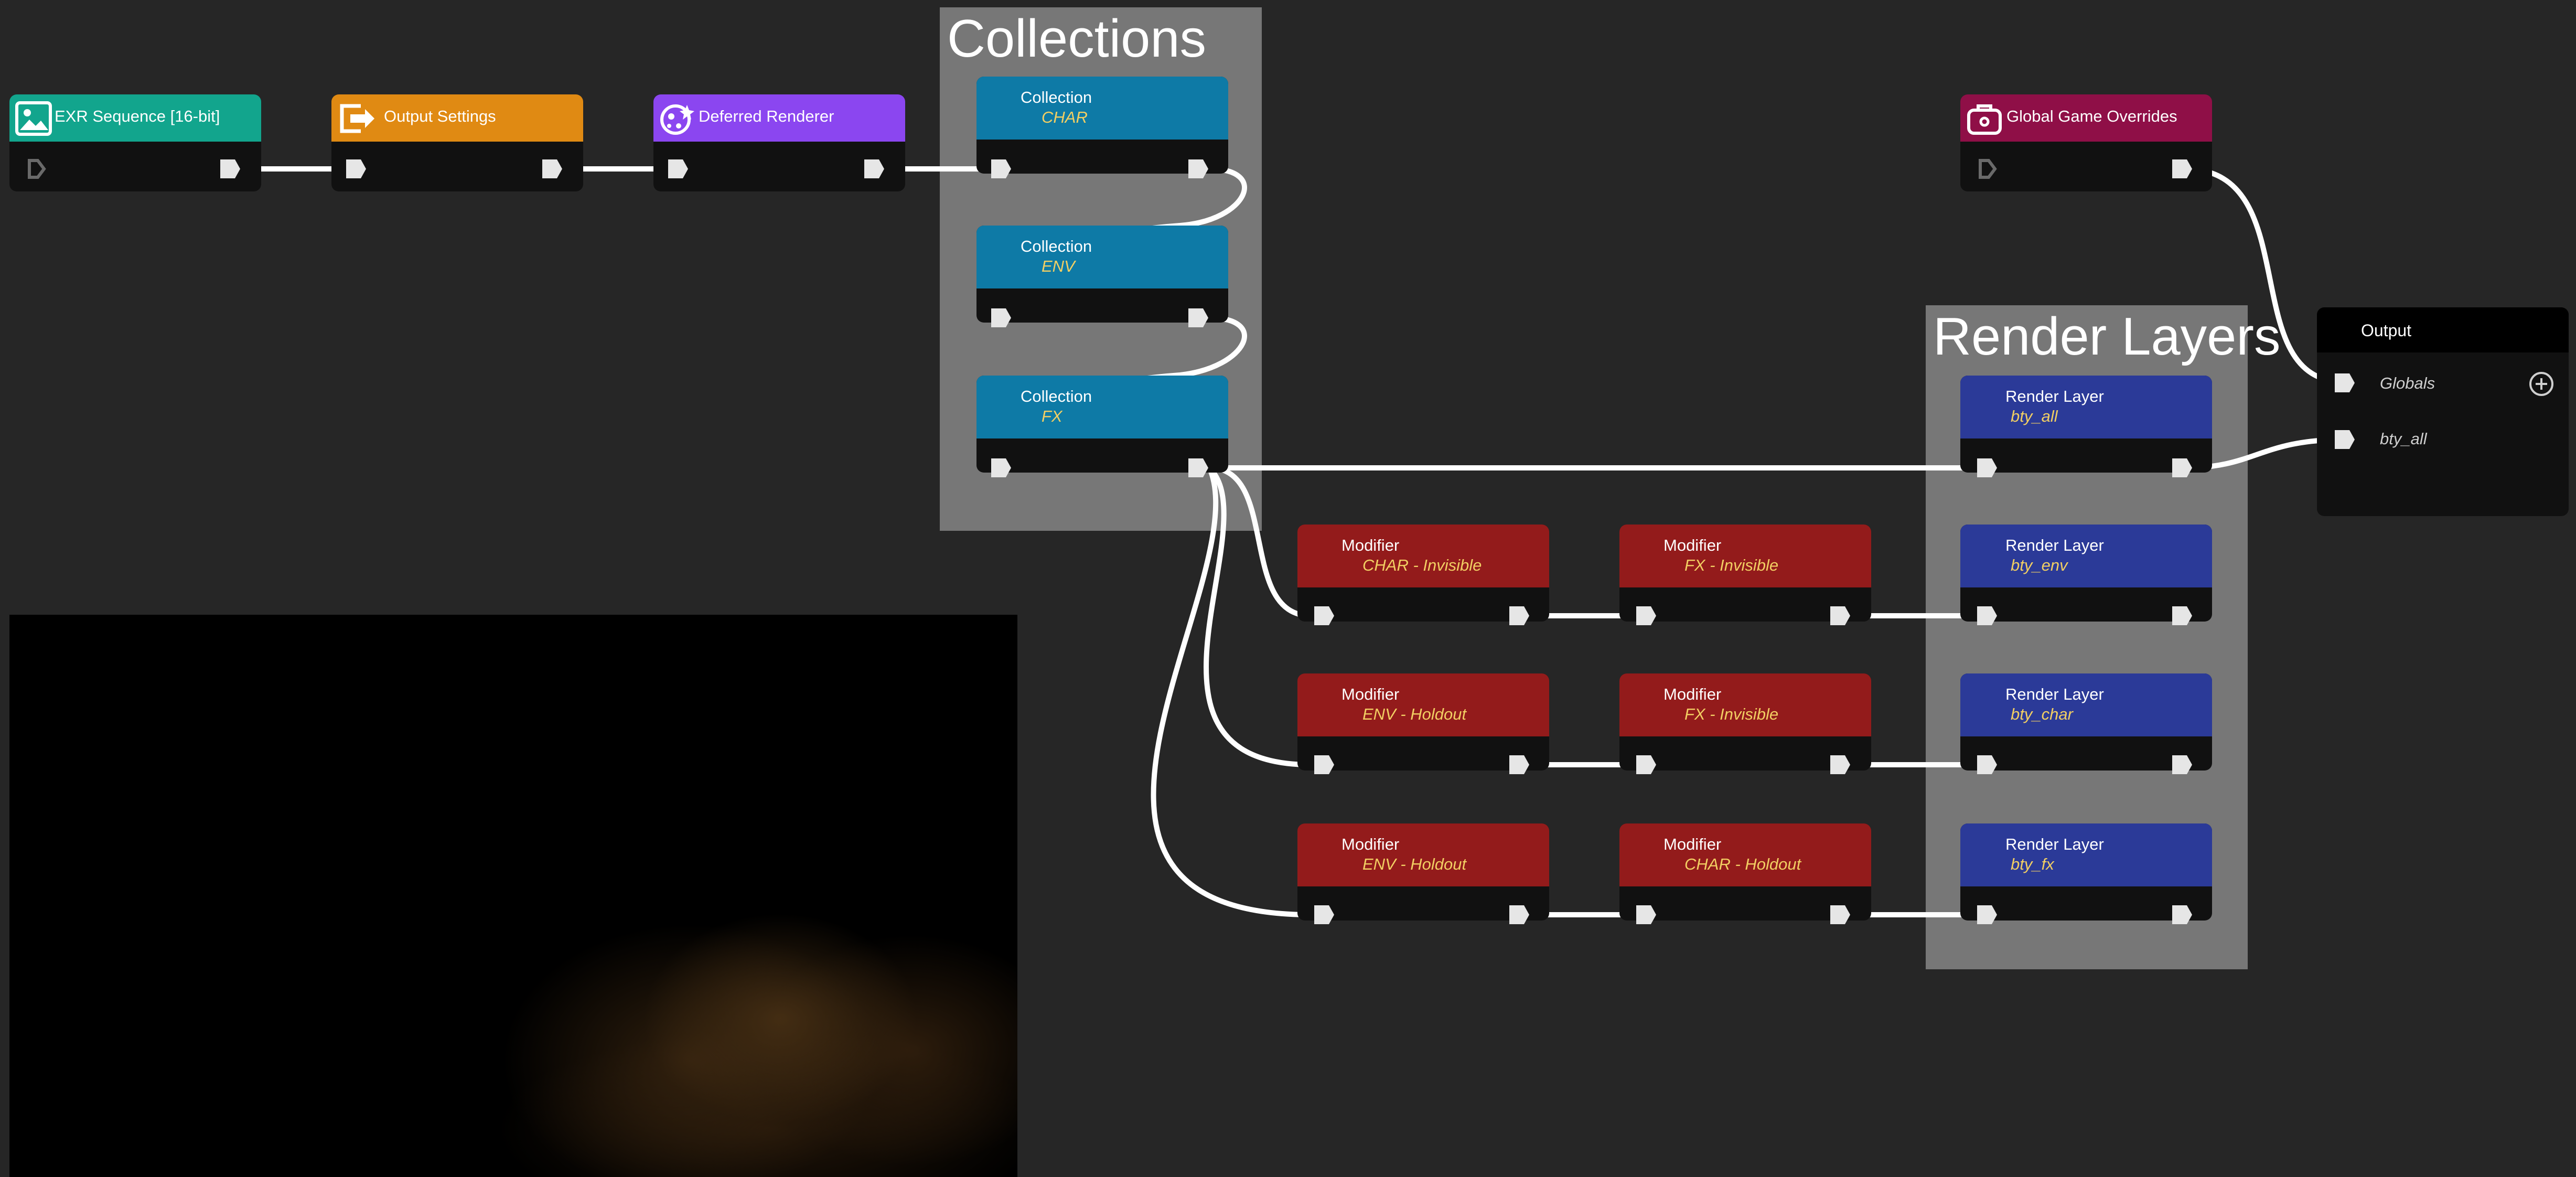 Image resolution: width=2576 pixels, height=1177 pixels. What do you see at coordinates (1984, 118) in the screenshot?
I see `controller-icon` at bounding box center [1984, 118].